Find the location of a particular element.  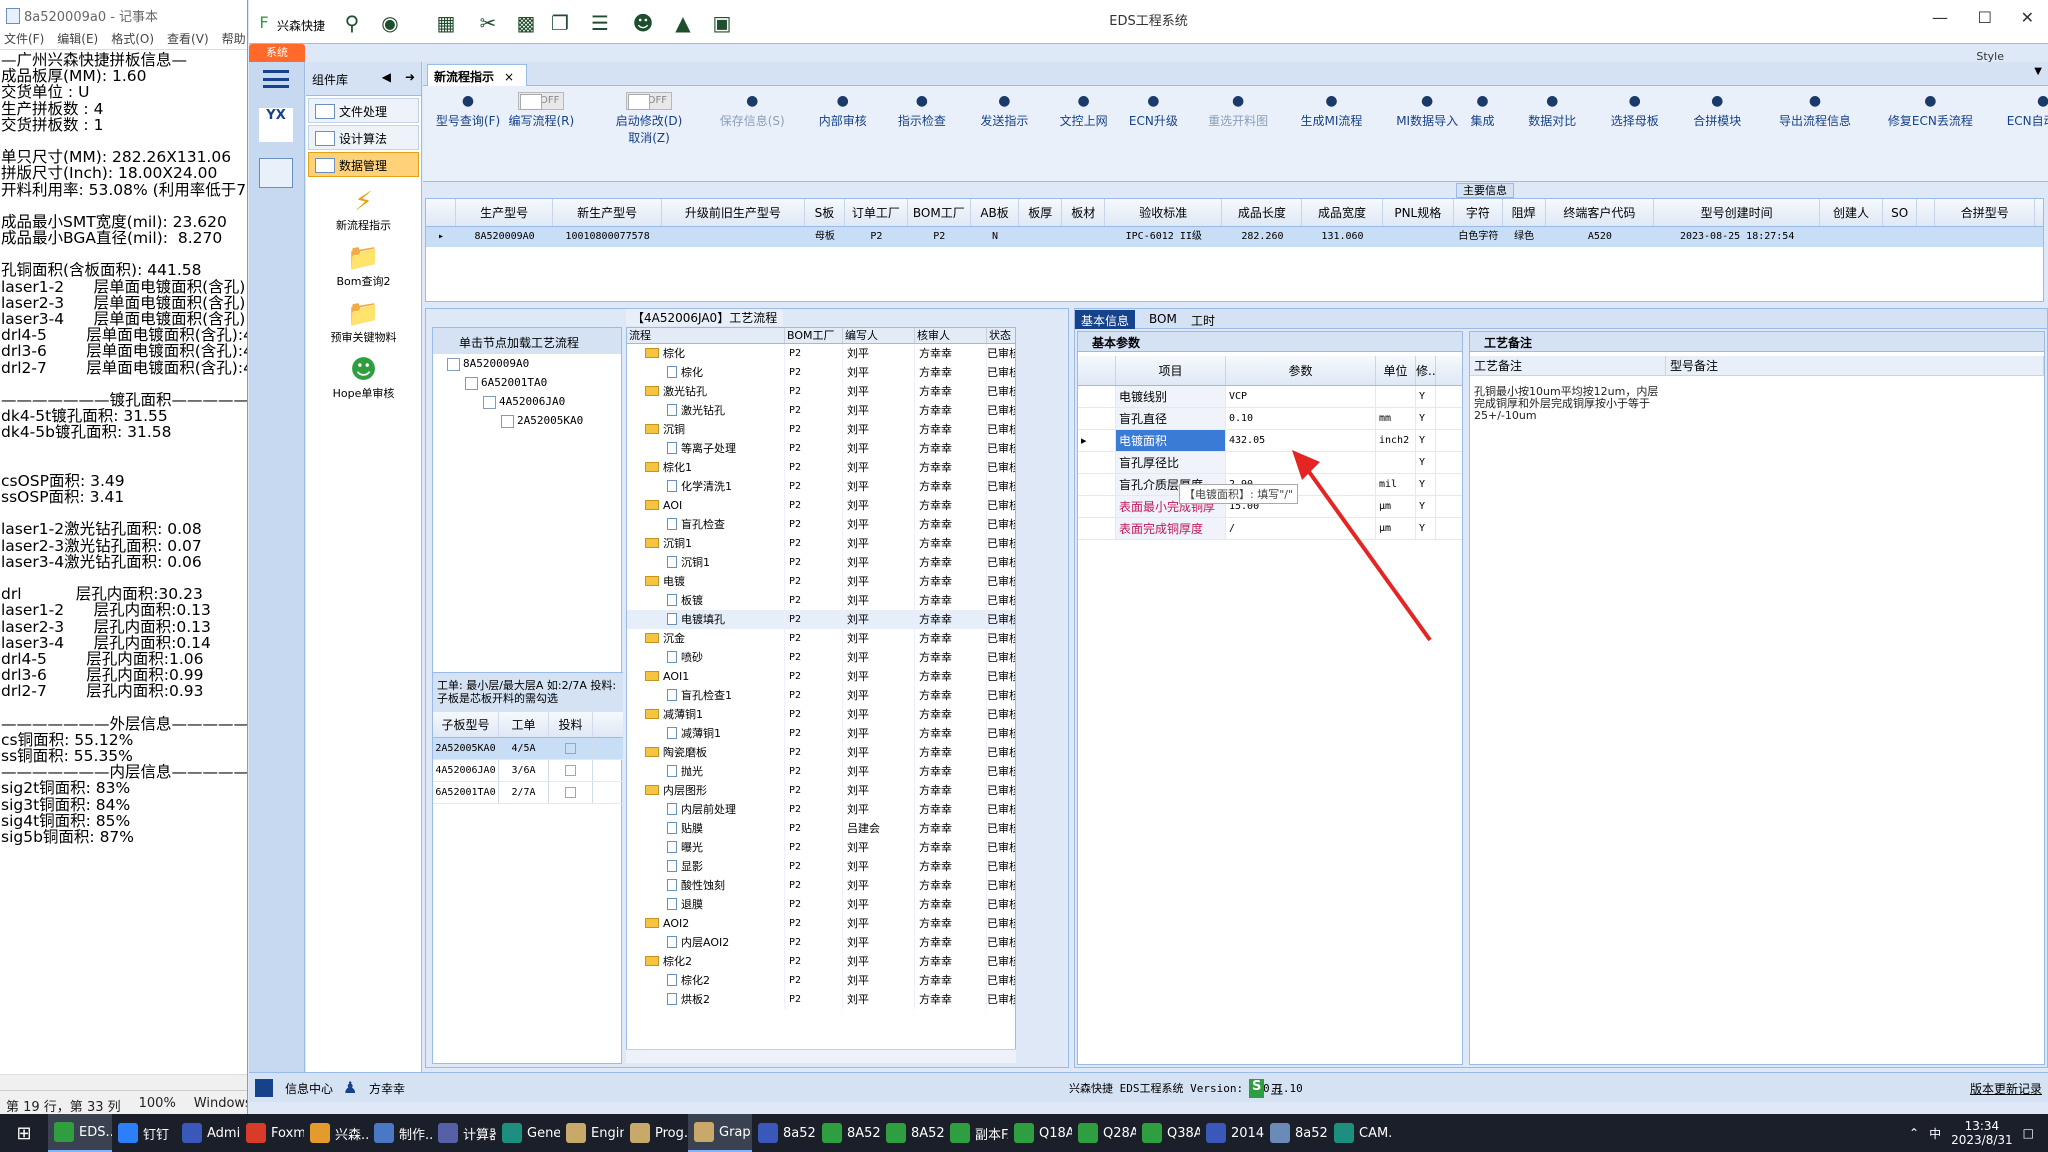

notepad-menu-item: 帮助 is located at coordinates (234, 39).